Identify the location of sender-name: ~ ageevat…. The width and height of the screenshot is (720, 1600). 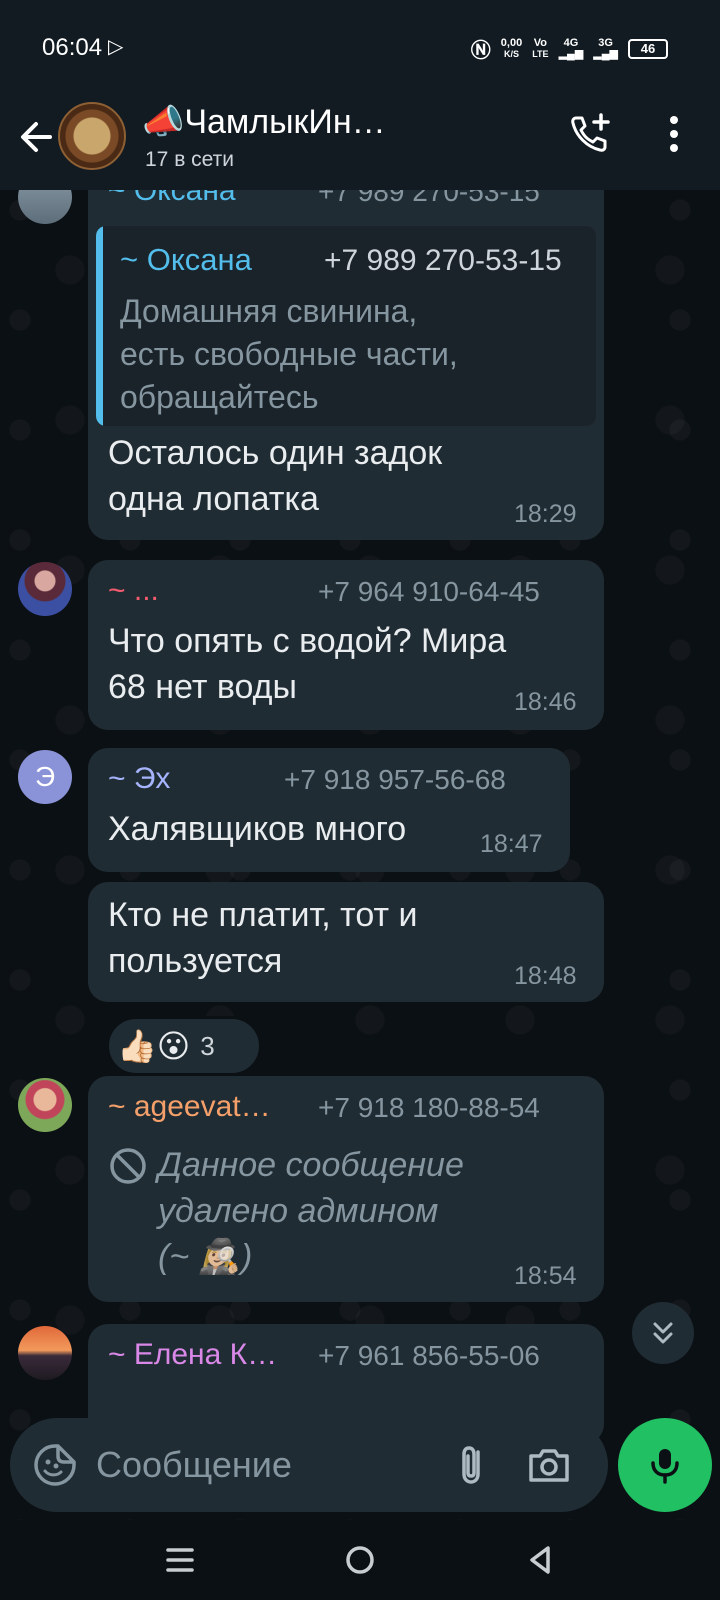
(189, 1107).